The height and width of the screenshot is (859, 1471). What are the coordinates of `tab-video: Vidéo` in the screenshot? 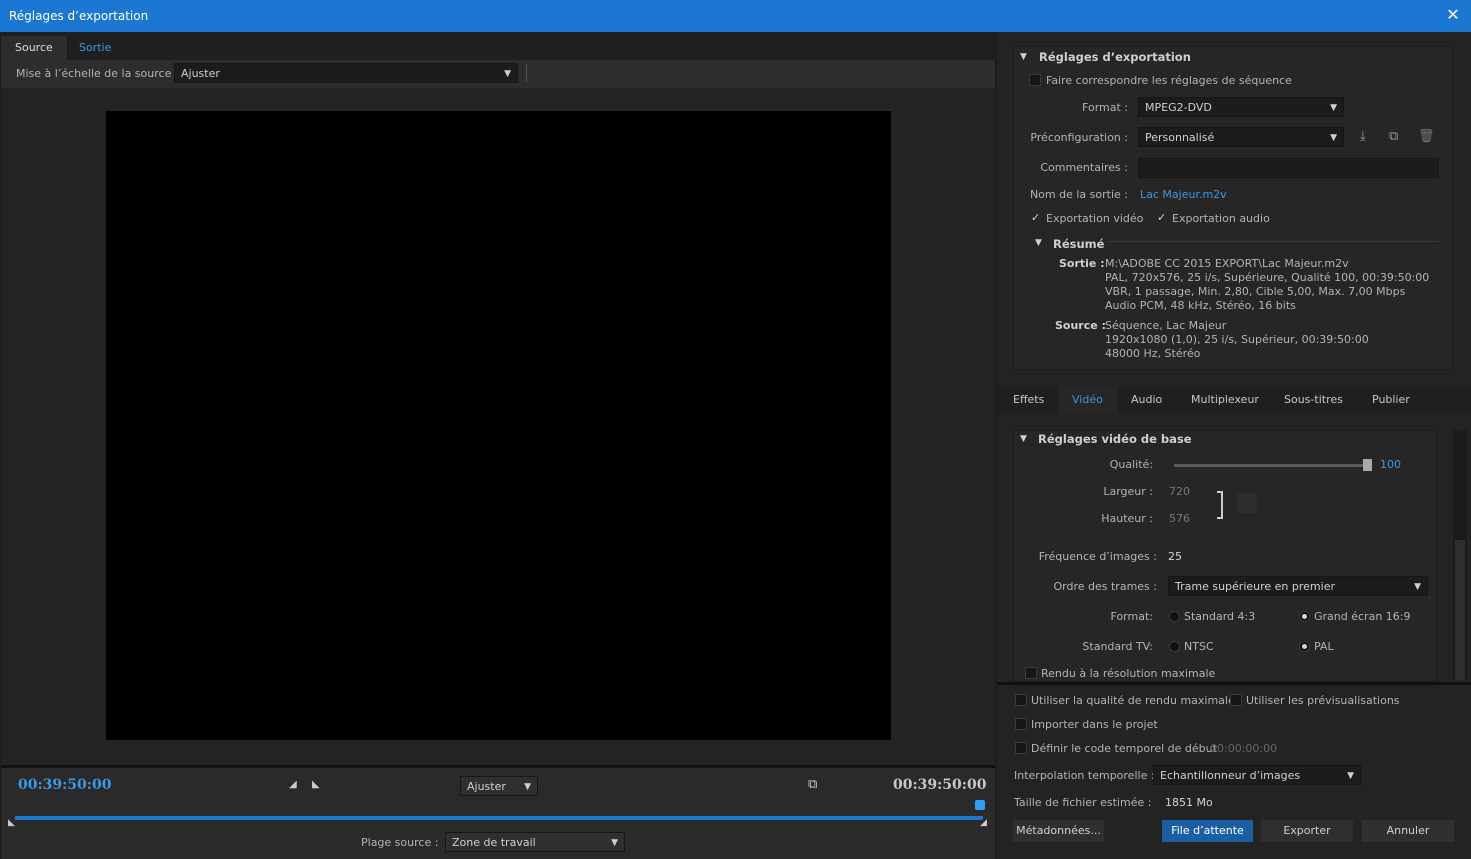 It's located at (1087, 400).